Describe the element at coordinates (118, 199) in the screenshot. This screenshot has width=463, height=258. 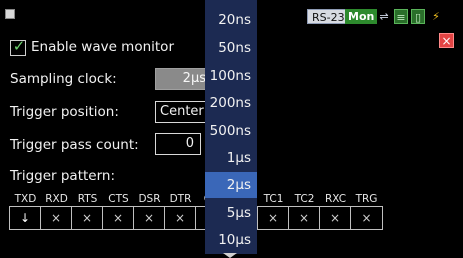
I see `signal-label-cts: CTS` at that location.